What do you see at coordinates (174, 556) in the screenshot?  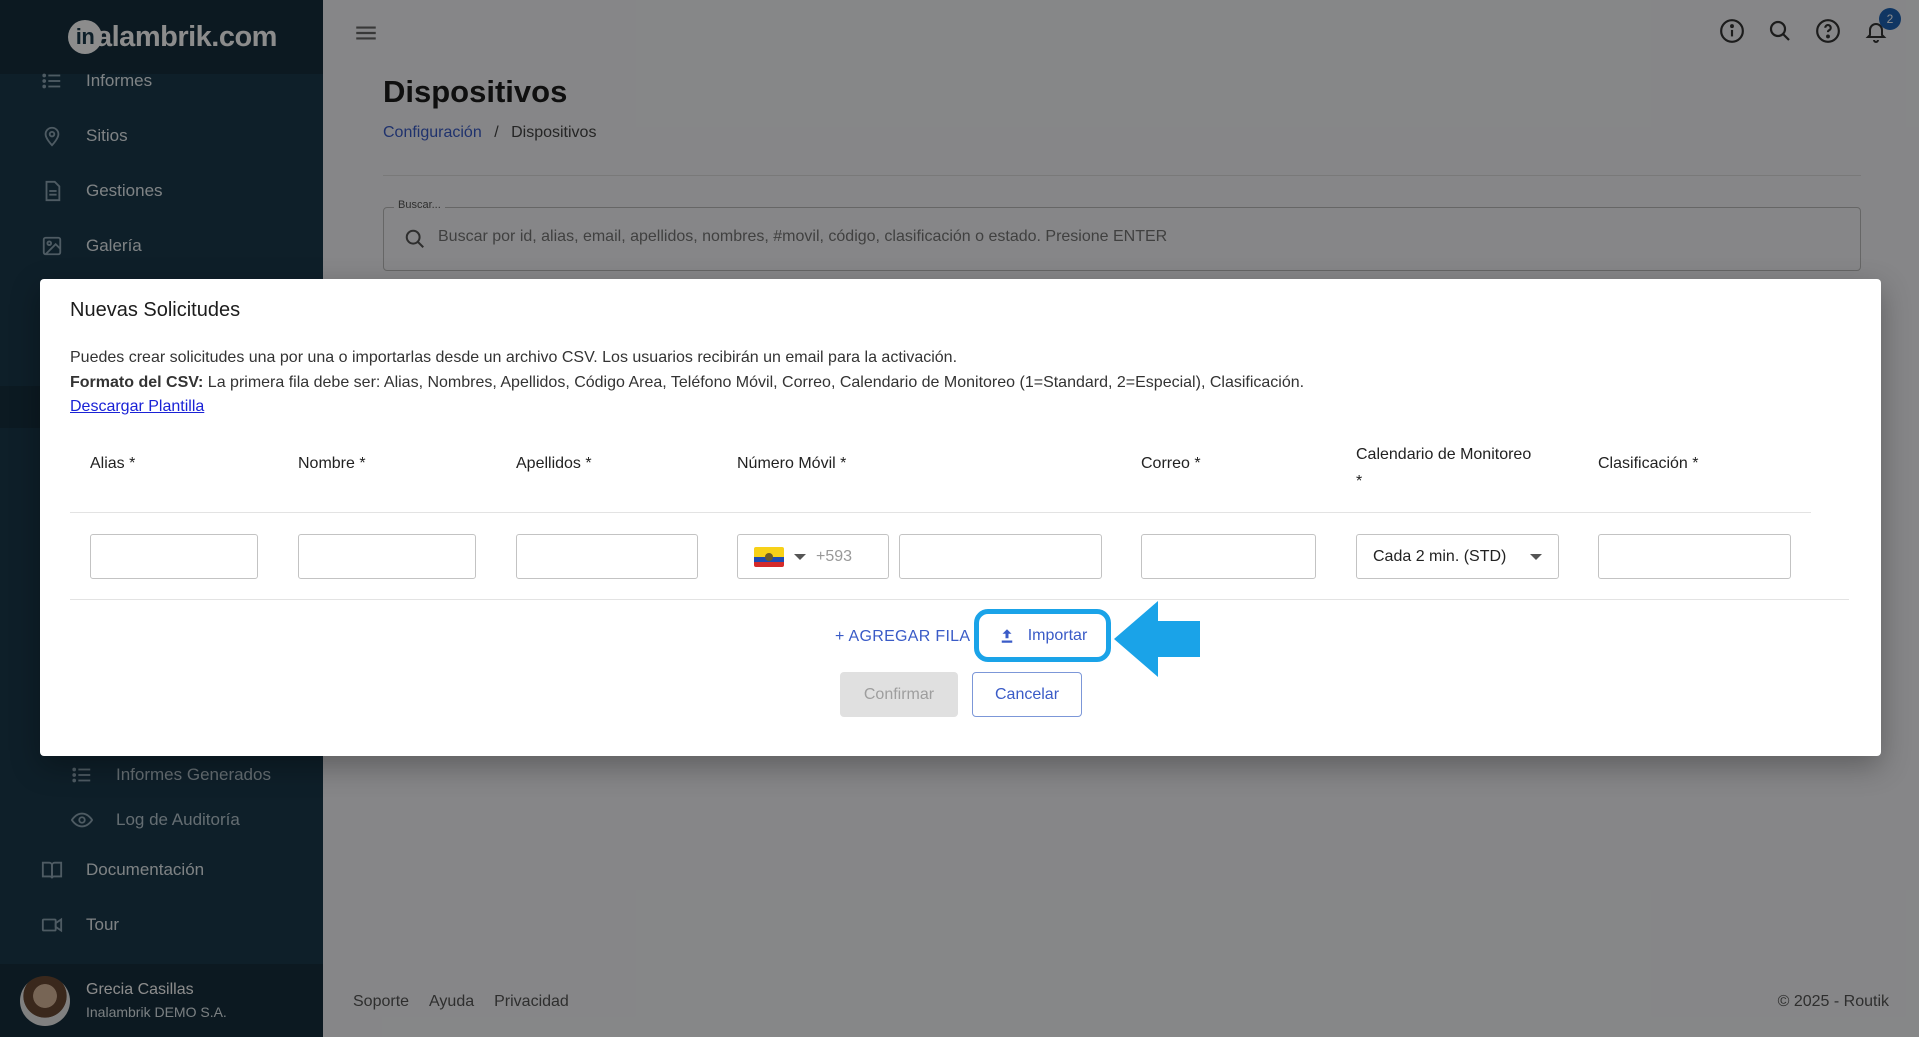 I see `alias-input` at bounding box center [174, 556].